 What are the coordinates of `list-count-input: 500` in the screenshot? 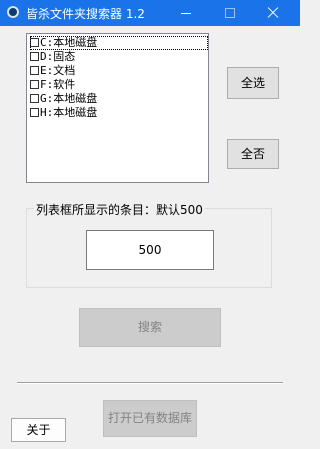 It's located at (150, 250).